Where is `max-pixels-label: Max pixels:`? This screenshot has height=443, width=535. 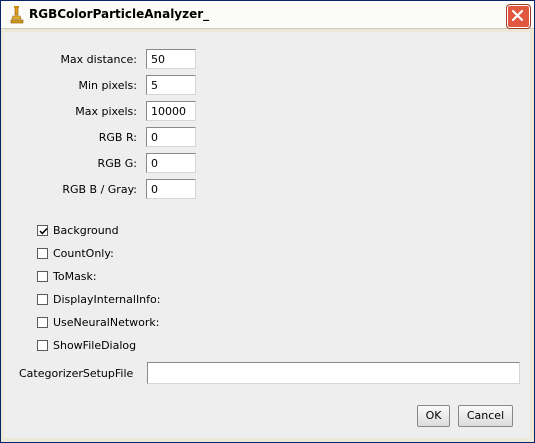 max-pixels-label: Max pixels: is located at coordinates (106, 111).